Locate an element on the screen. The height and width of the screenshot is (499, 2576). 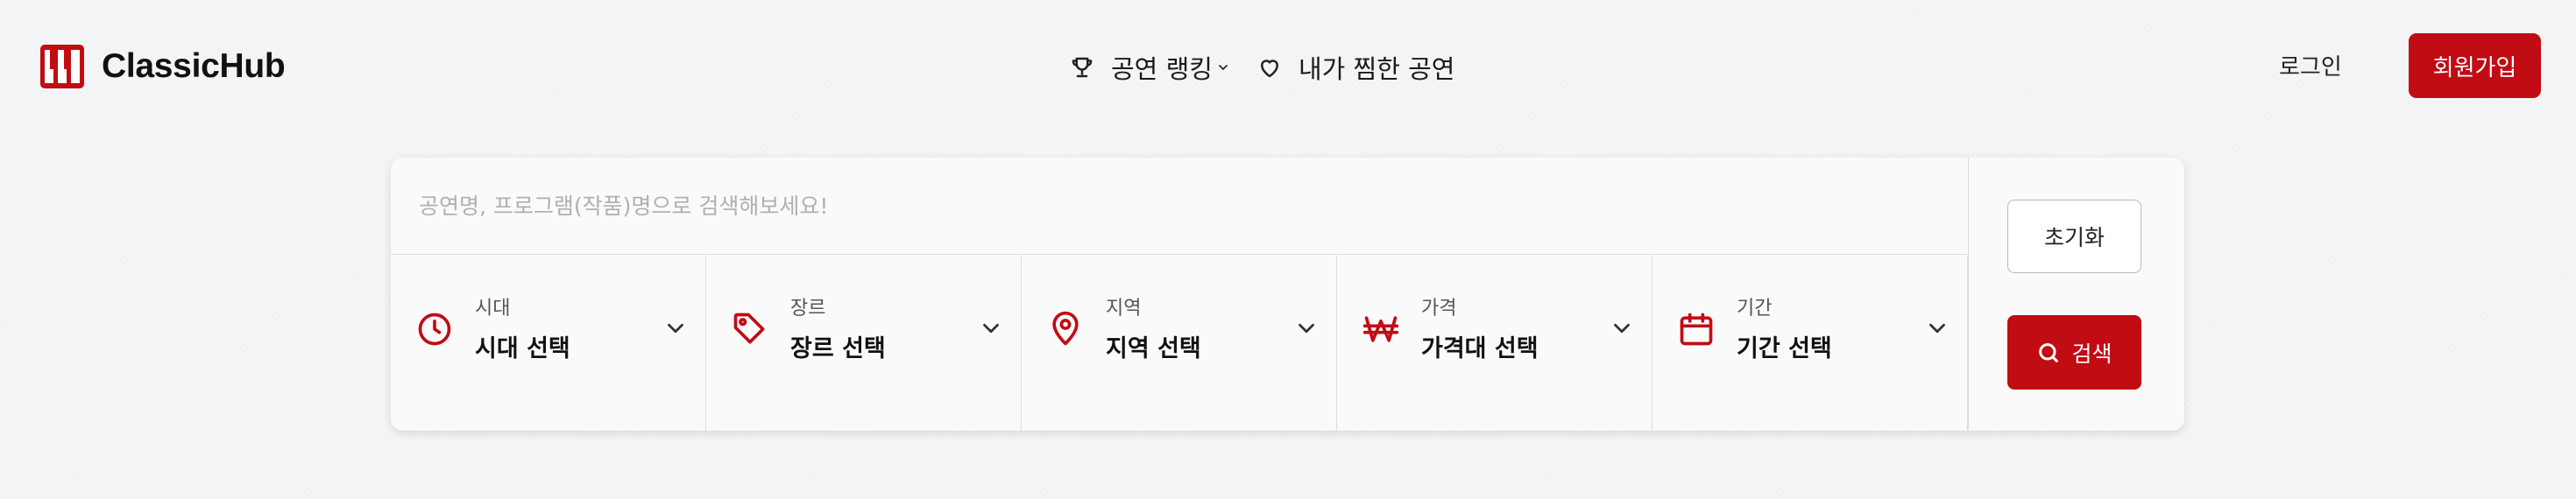
heart-icon is located at coordinates (1269, 69).